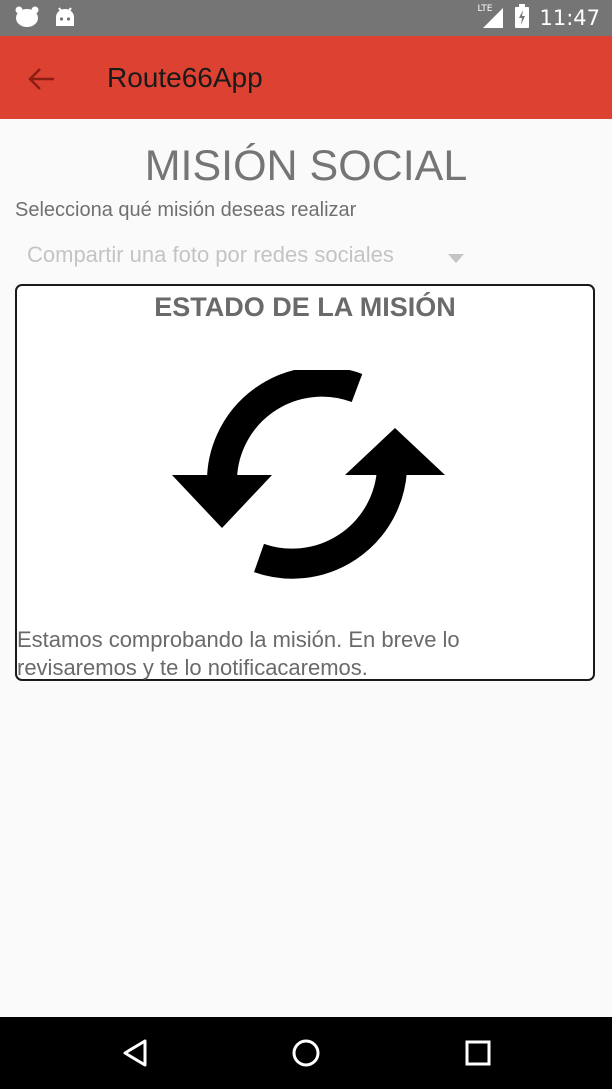 This screenshot has width=612, height=1089. I want to click on home-circle-icon, so click(306, 1053).